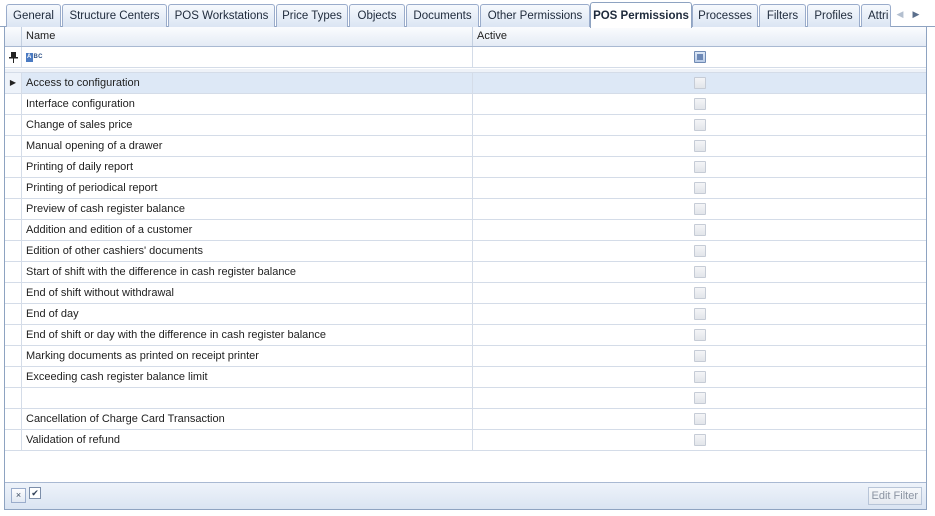 This screenshot has height=516, width=935. I want to click on table-row: Manual opening of a drawer, so click(465, 146).